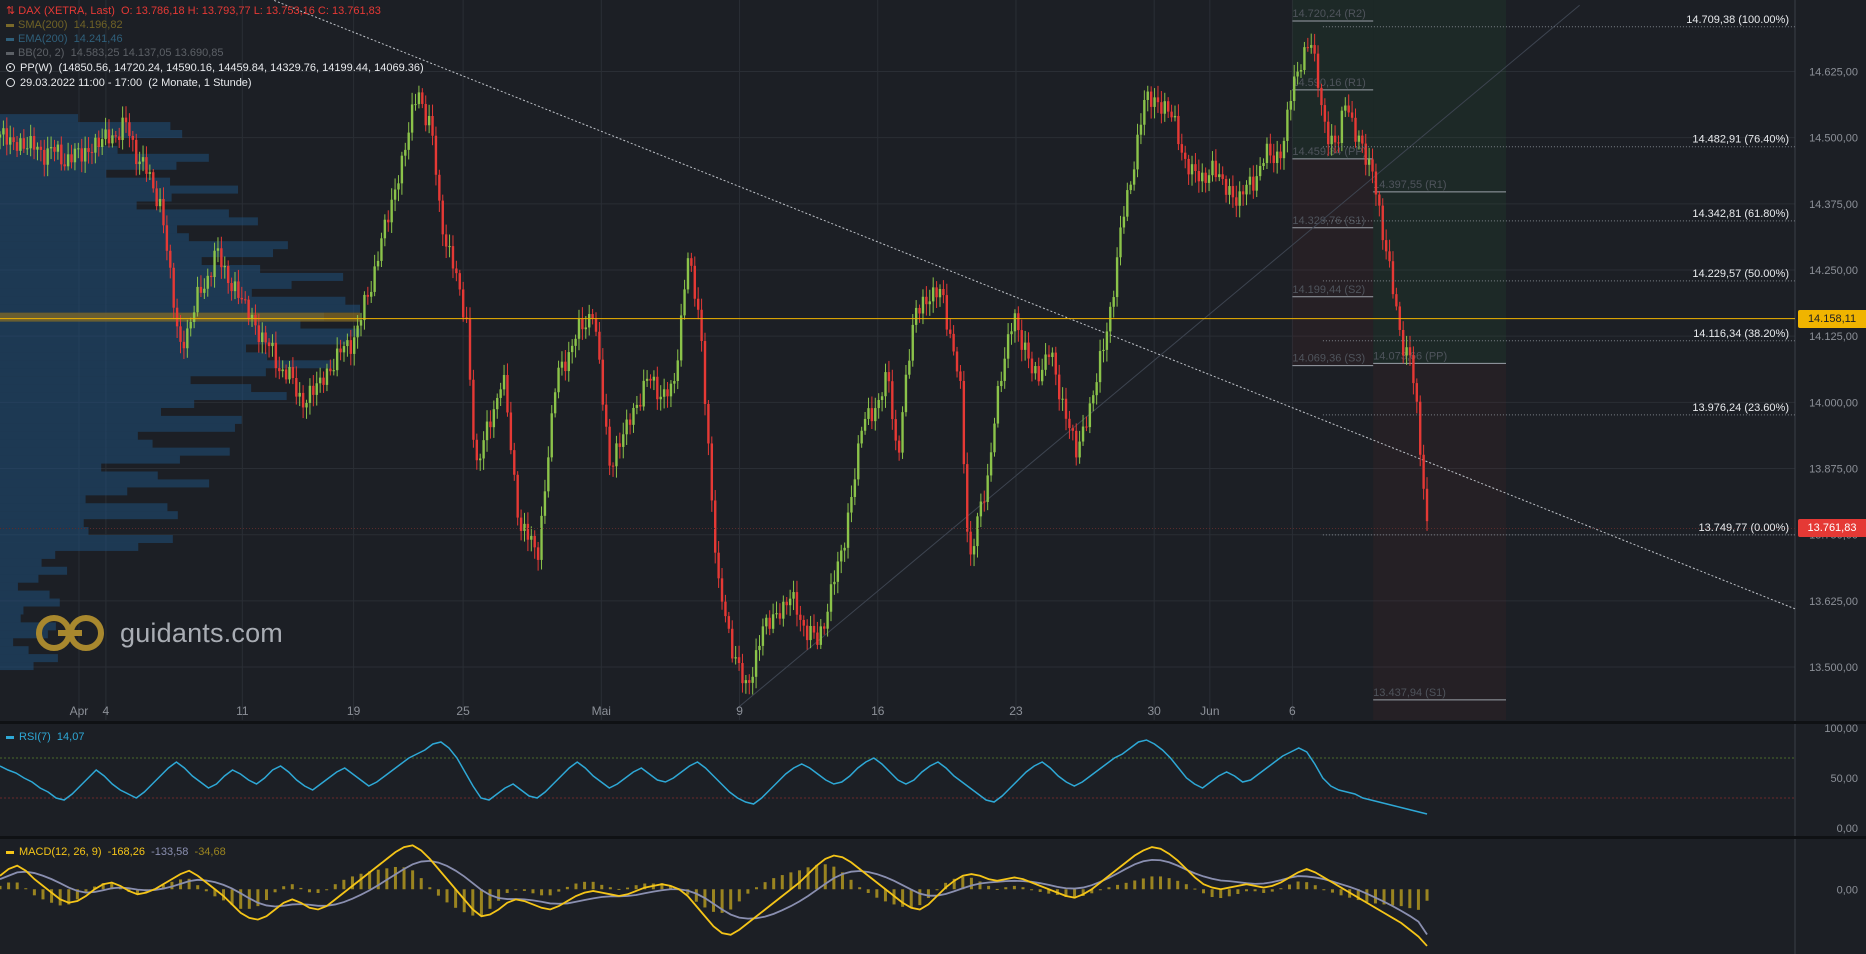 The image size is (1866, 954). What do you see at coordinates (878, 711) in the screenshot?
I see `time-tick-label: 16` at bounding box center [878, 711].